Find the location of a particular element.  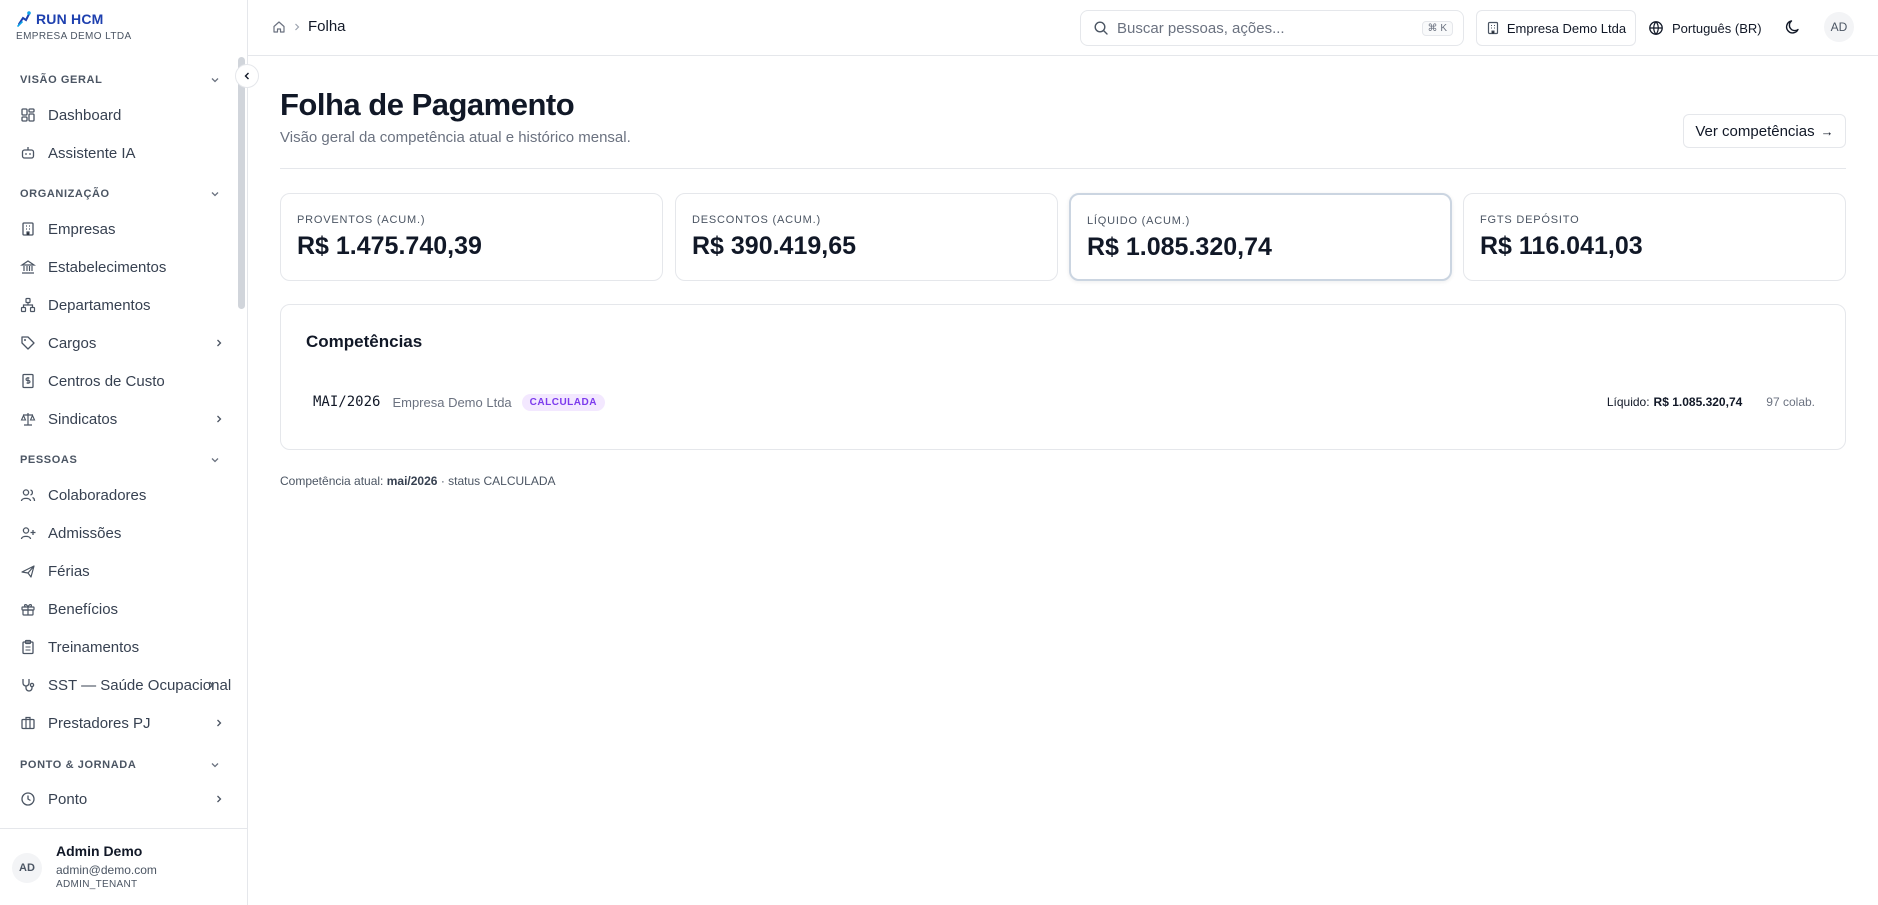

stat-label: DESCONTOS (ACUM.) is located at coordinates (756, 220).